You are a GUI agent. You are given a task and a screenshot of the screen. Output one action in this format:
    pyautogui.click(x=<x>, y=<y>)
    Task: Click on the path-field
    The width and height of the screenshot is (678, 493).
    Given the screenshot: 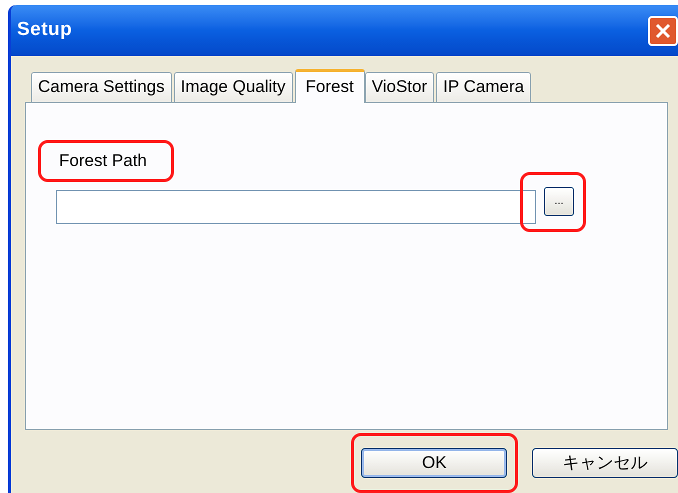 What is the action you would take?
    pyautogui.click(x=296, y=207)
    